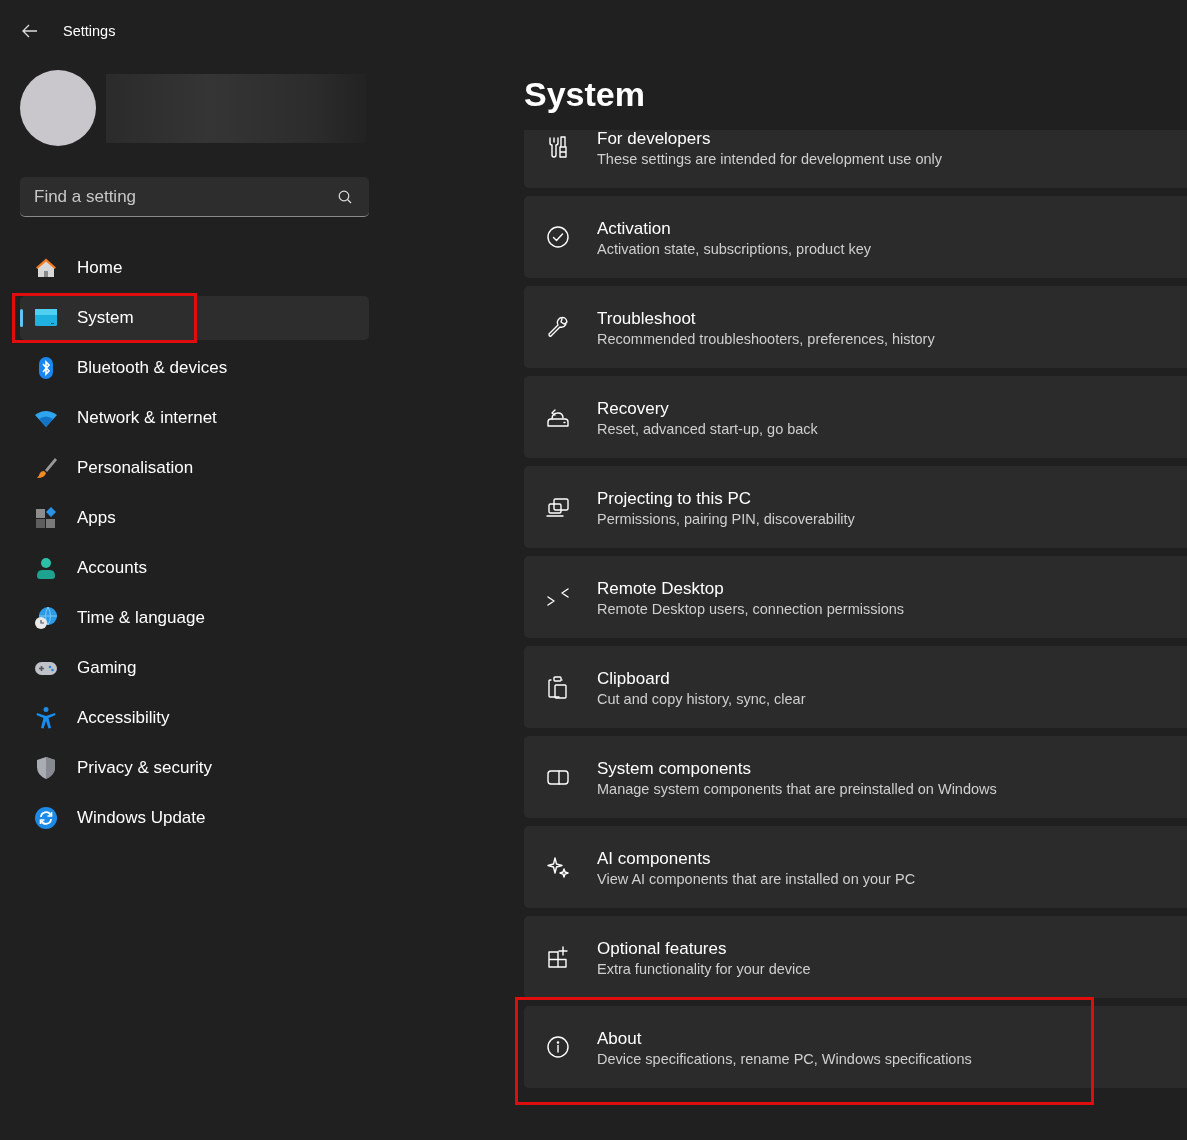 The width and height of the screenshot is (1187, 1140). I want to click on card-subtitle: Activation state, subscriptions, product key, so click(734, 249).